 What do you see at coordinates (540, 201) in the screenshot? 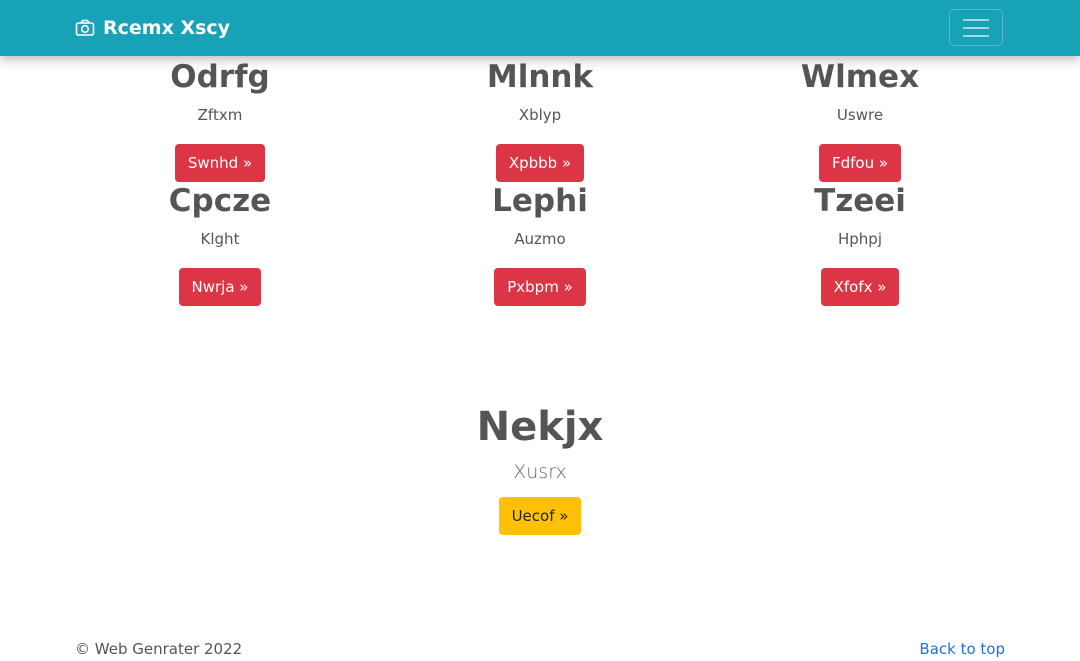
I see `card-title: Lephi` at bounding box center [540, 201].